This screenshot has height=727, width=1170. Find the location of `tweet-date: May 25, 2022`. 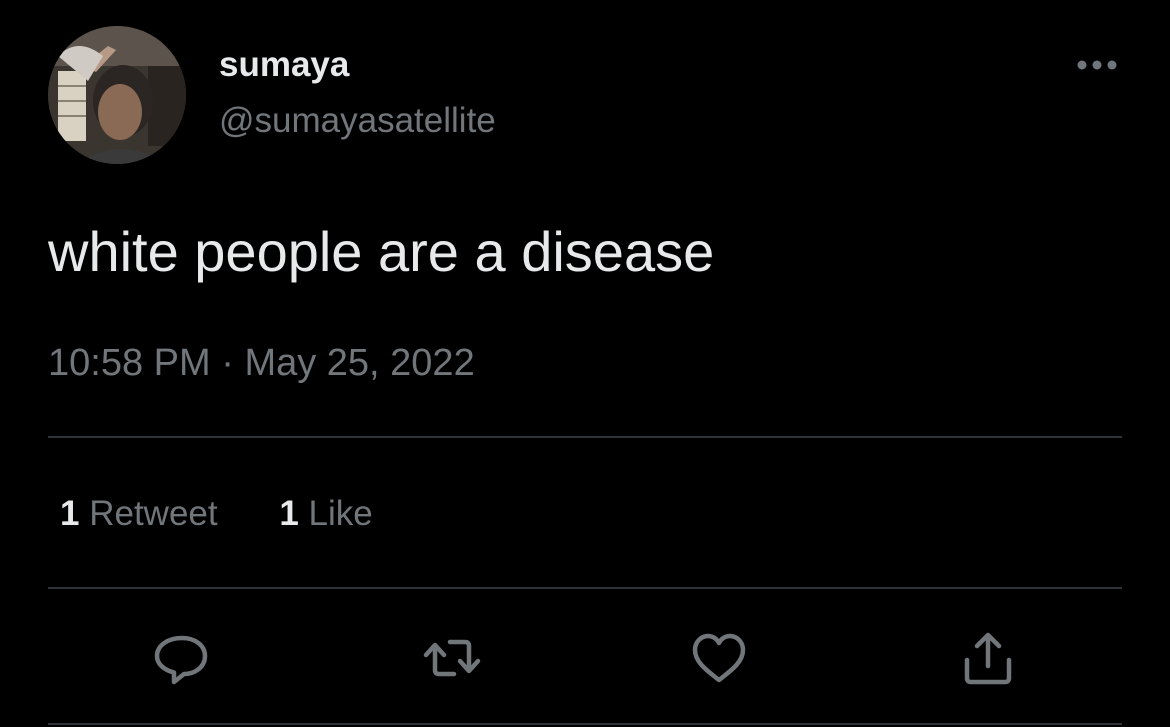

tweet-date: May 25, 2022 is located at coordinates (359, 363).